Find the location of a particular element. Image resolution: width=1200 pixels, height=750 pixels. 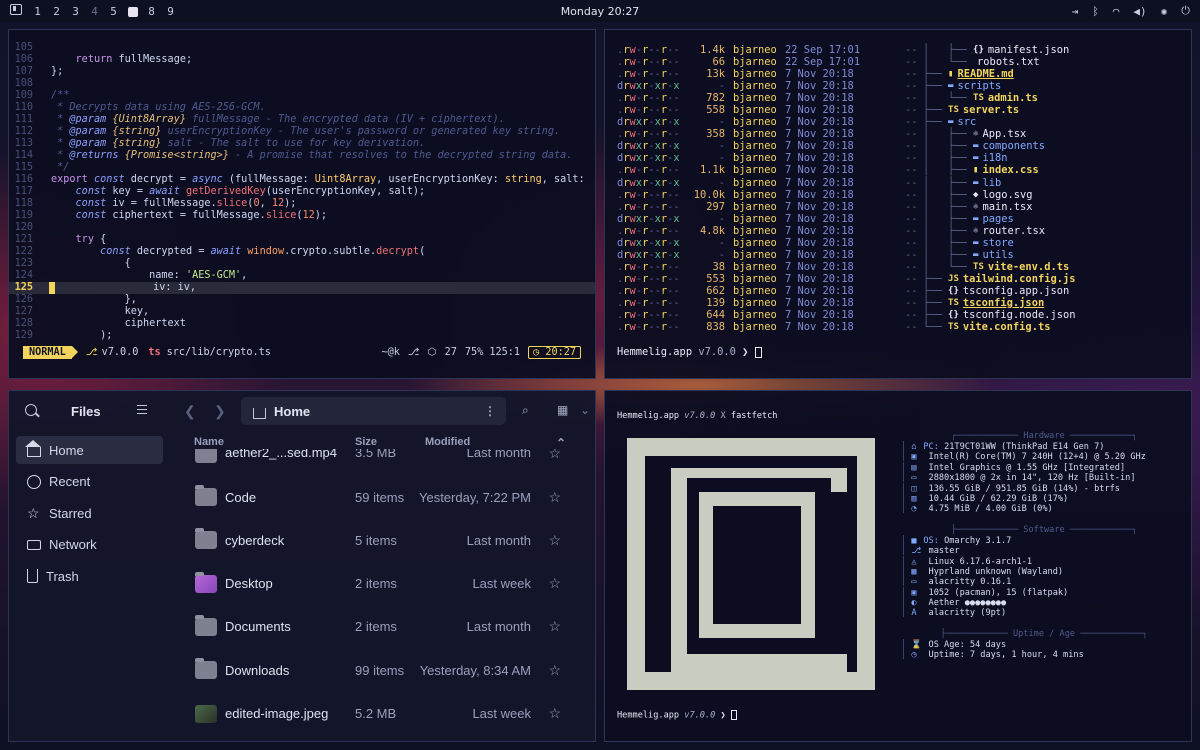

sidebar-item-network: Network is located at coordinates (89, 545).